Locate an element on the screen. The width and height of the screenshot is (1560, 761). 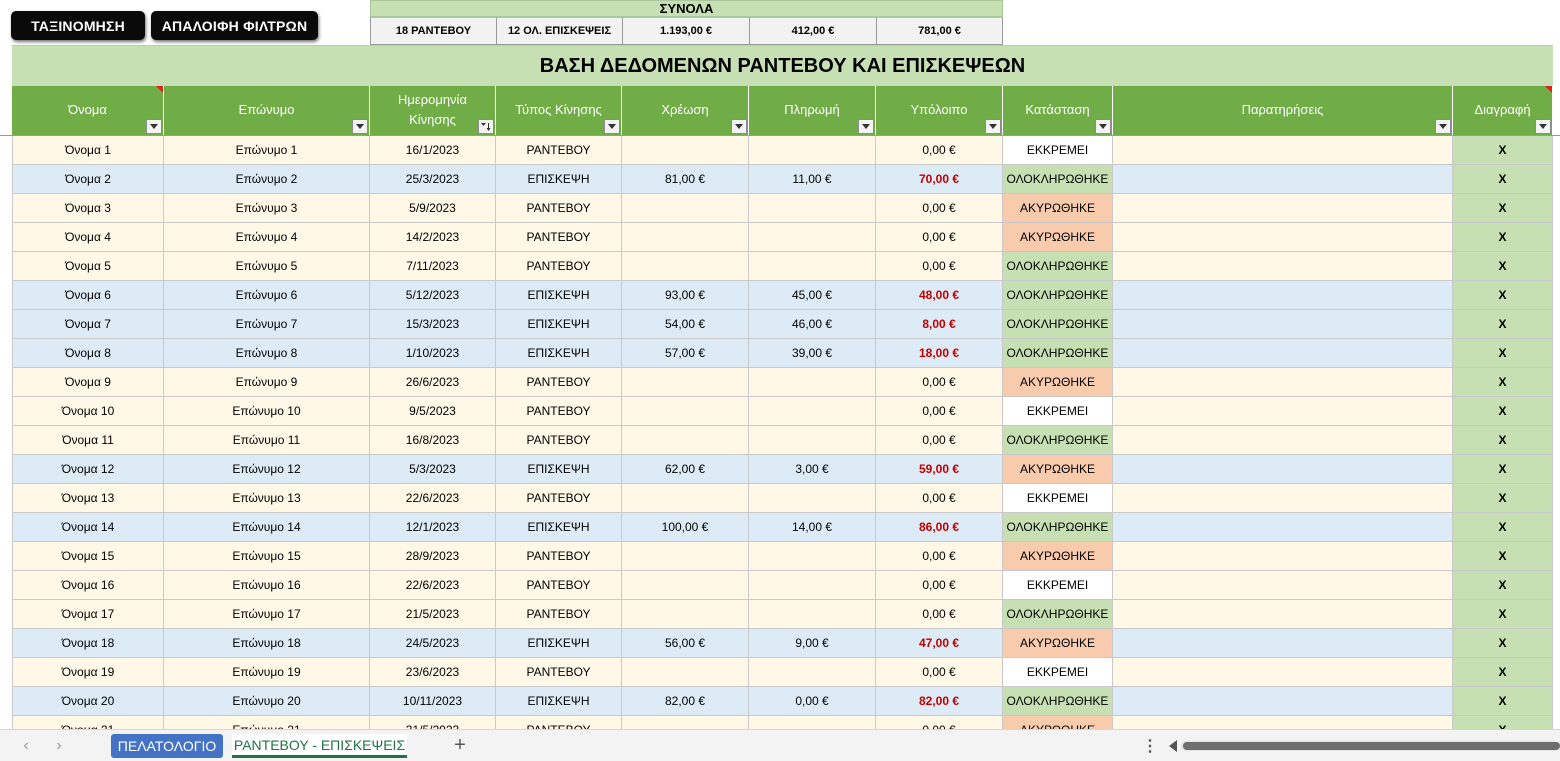
cell-last-name: Επώνυμο 1 is located at coordinates (267, 150).